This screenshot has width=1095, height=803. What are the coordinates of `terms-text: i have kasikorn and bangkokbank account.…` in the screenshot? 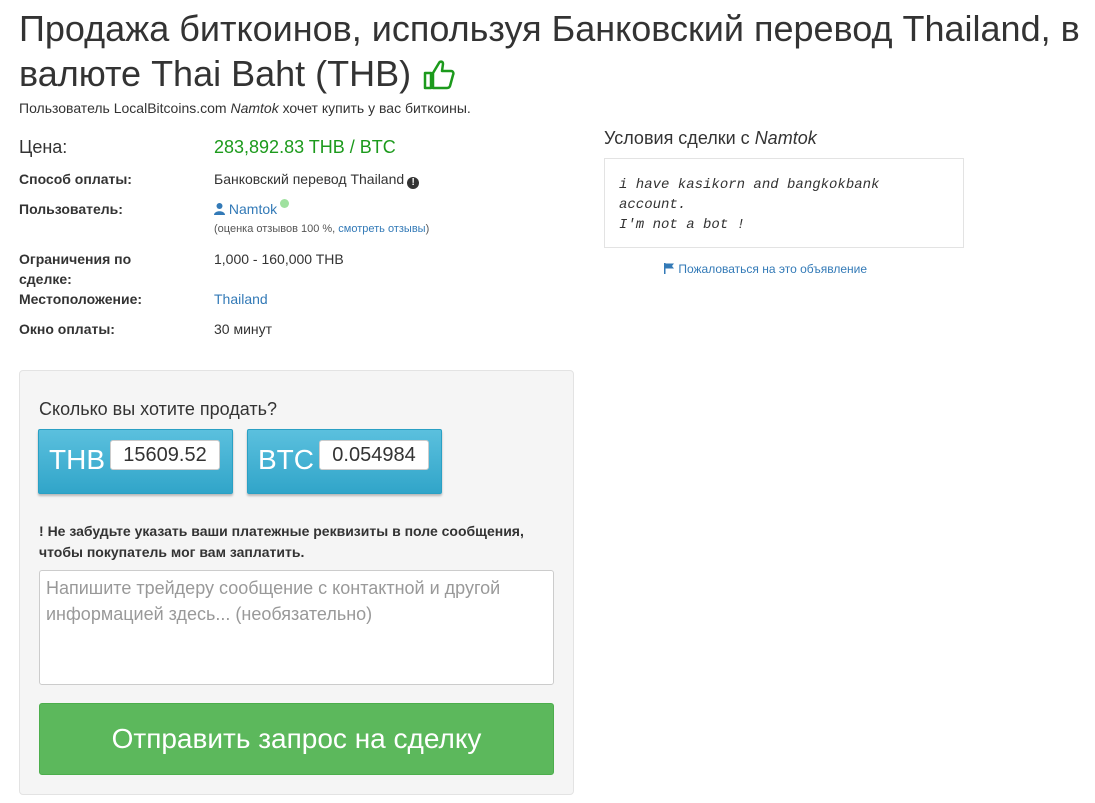 It's located at (749, 205).